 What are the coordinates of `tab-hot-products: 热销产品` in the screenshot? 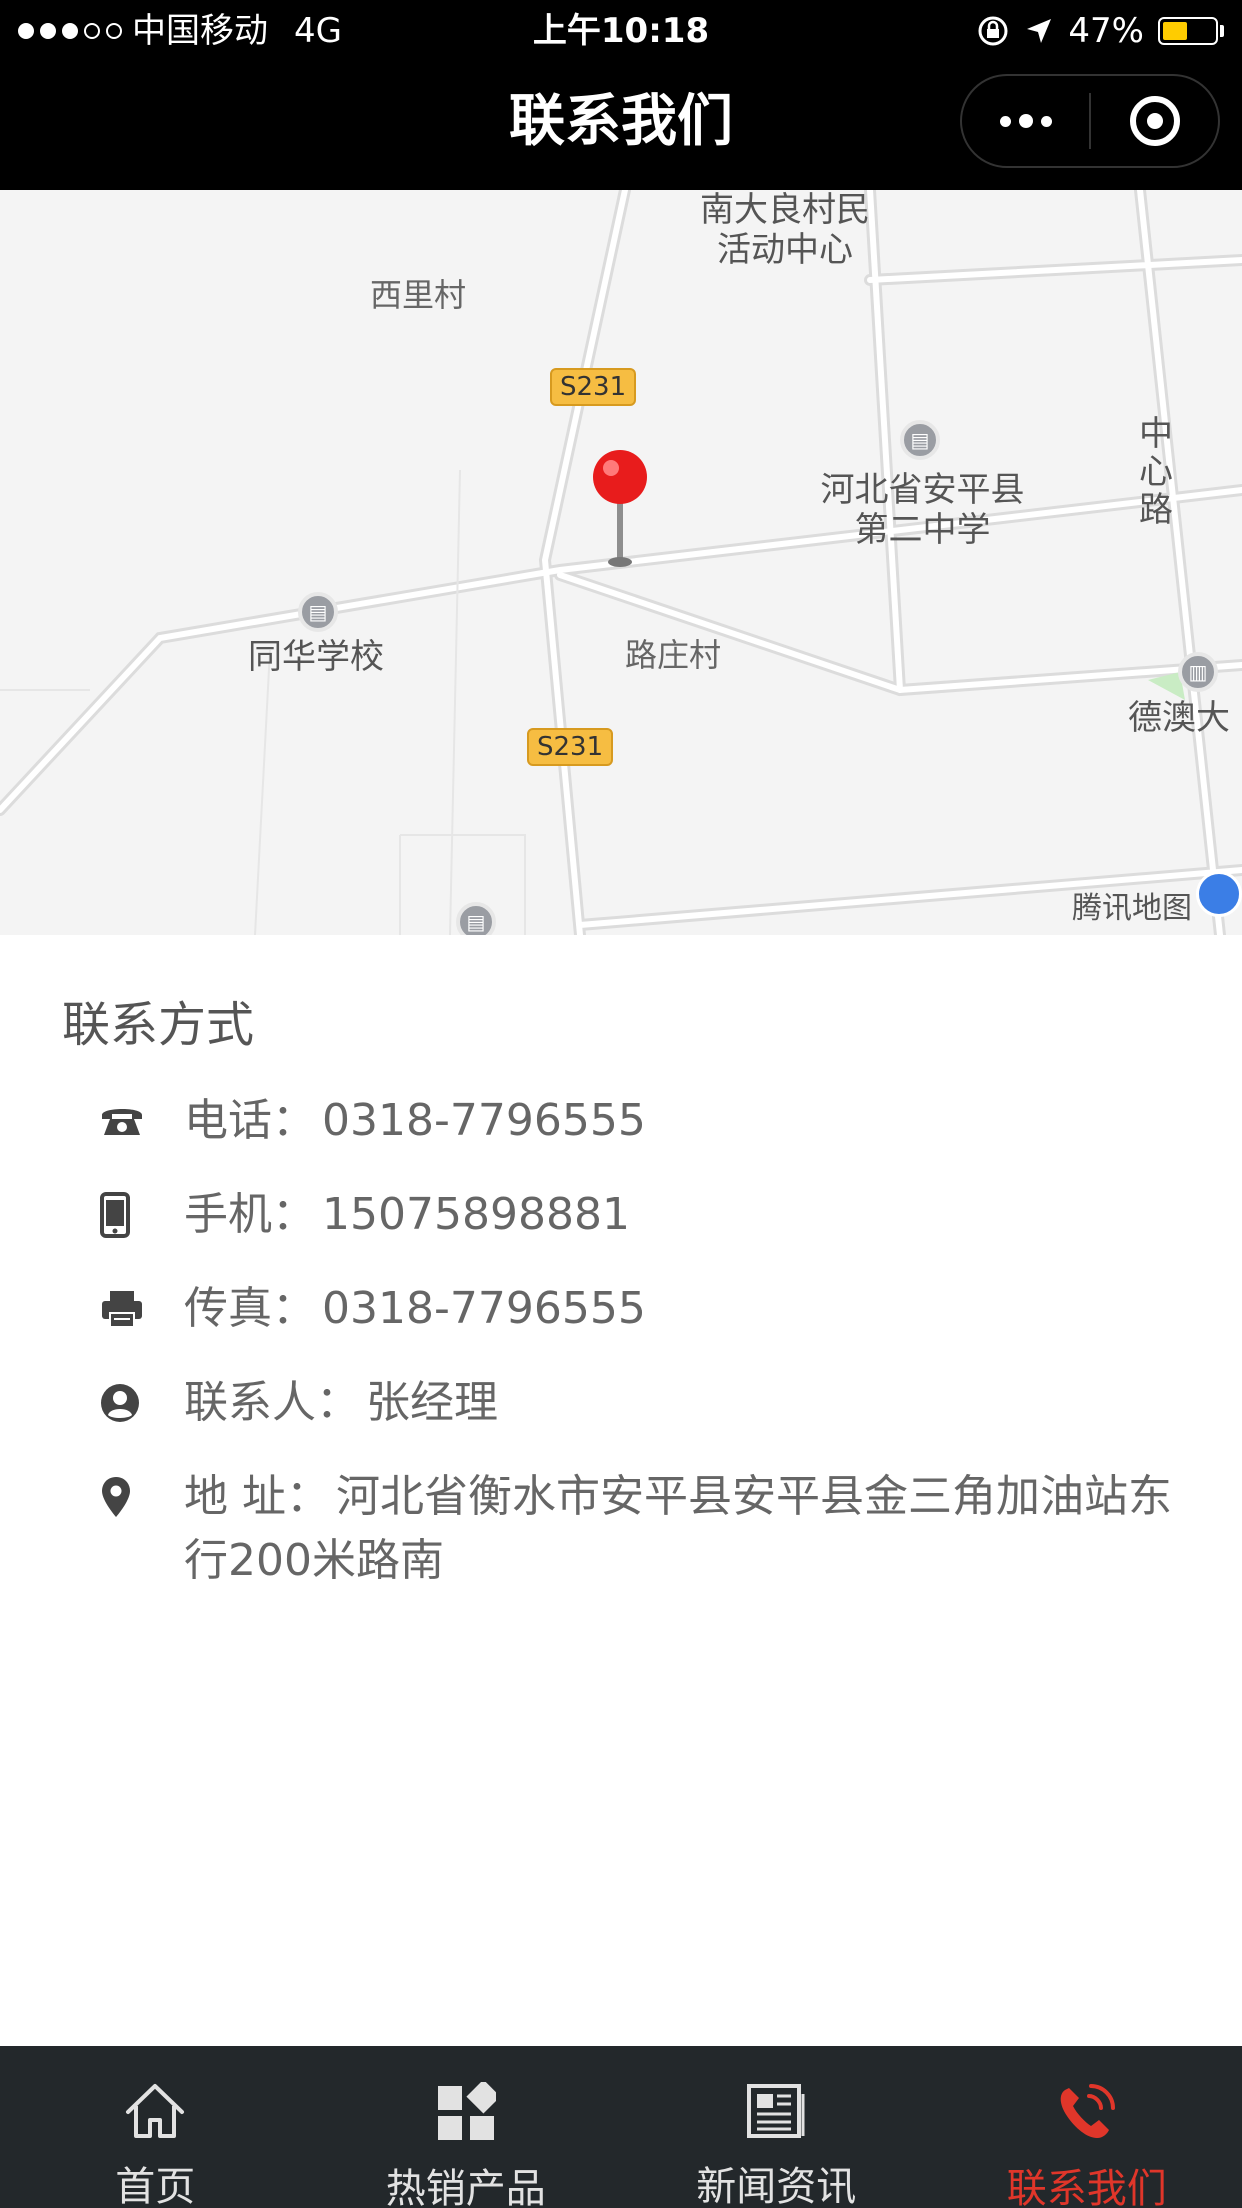 It's located at (466, 2127).